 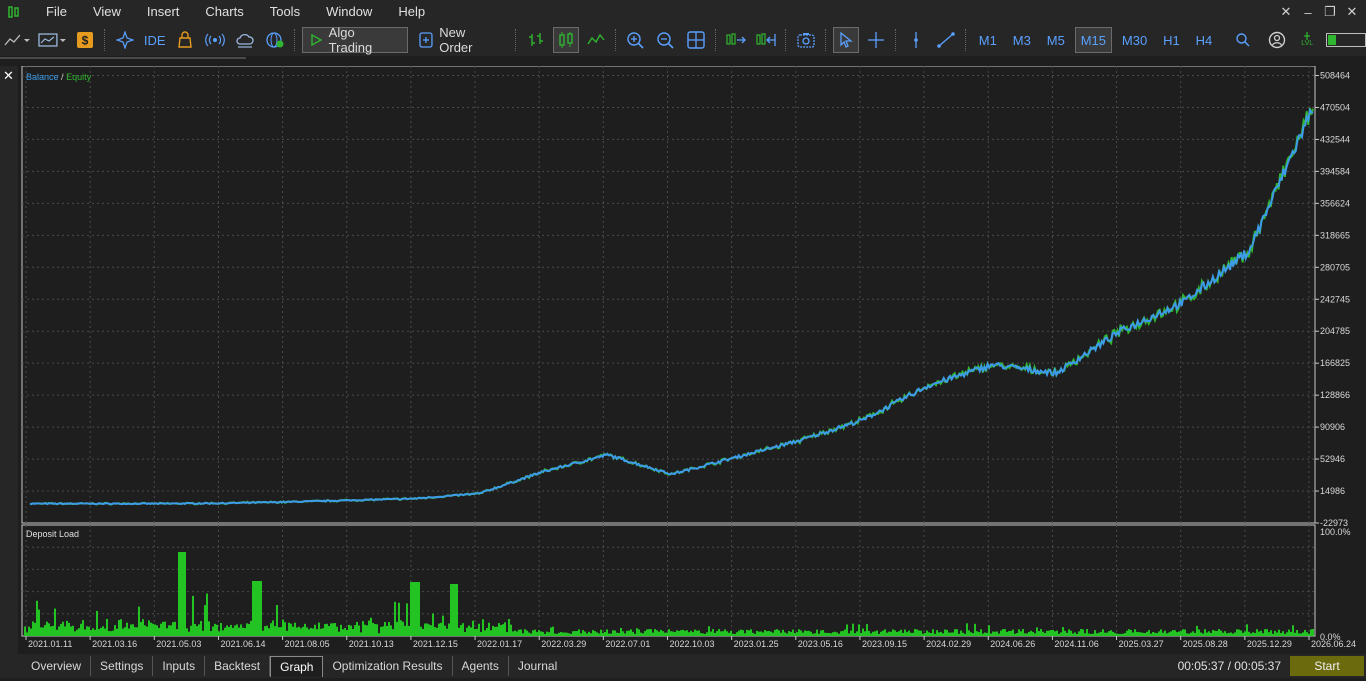 I want to click on chart-type-dropdown, so click(x=17, y=40).